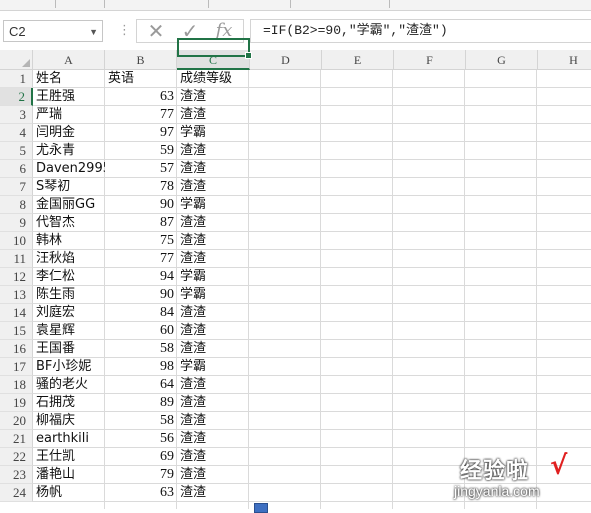  I want to click on cell-a: 刘庭宏, so click(69, 313).